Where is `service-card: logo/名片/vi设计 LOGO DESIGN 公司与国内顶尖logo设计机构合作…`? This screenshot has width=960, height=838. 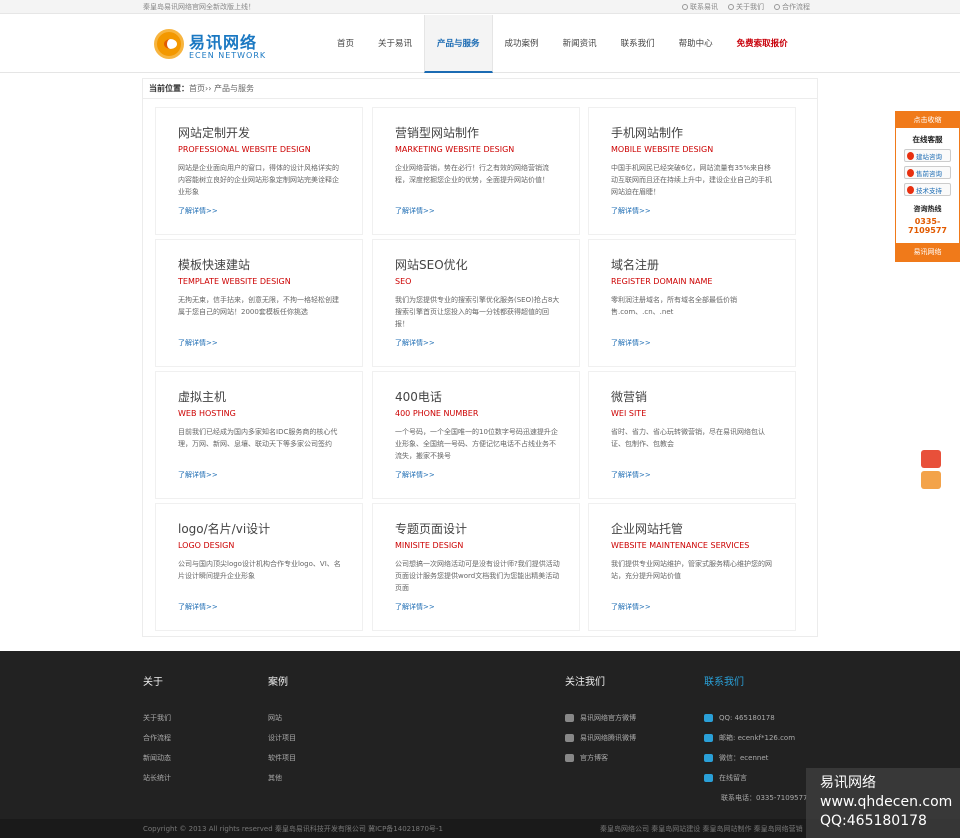
service-card: logo/名片/vi设计 LOGO DESIGN 公司与国内顶尖logo设计机构合作… is located at coordinates (259, 567).